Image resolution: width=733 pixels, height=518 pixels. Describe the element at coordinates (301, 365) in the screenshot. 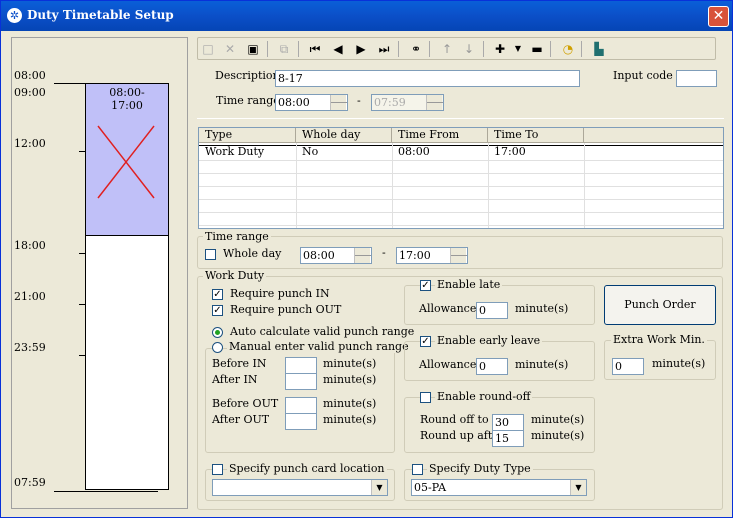

I see `before-in-input` at that location.